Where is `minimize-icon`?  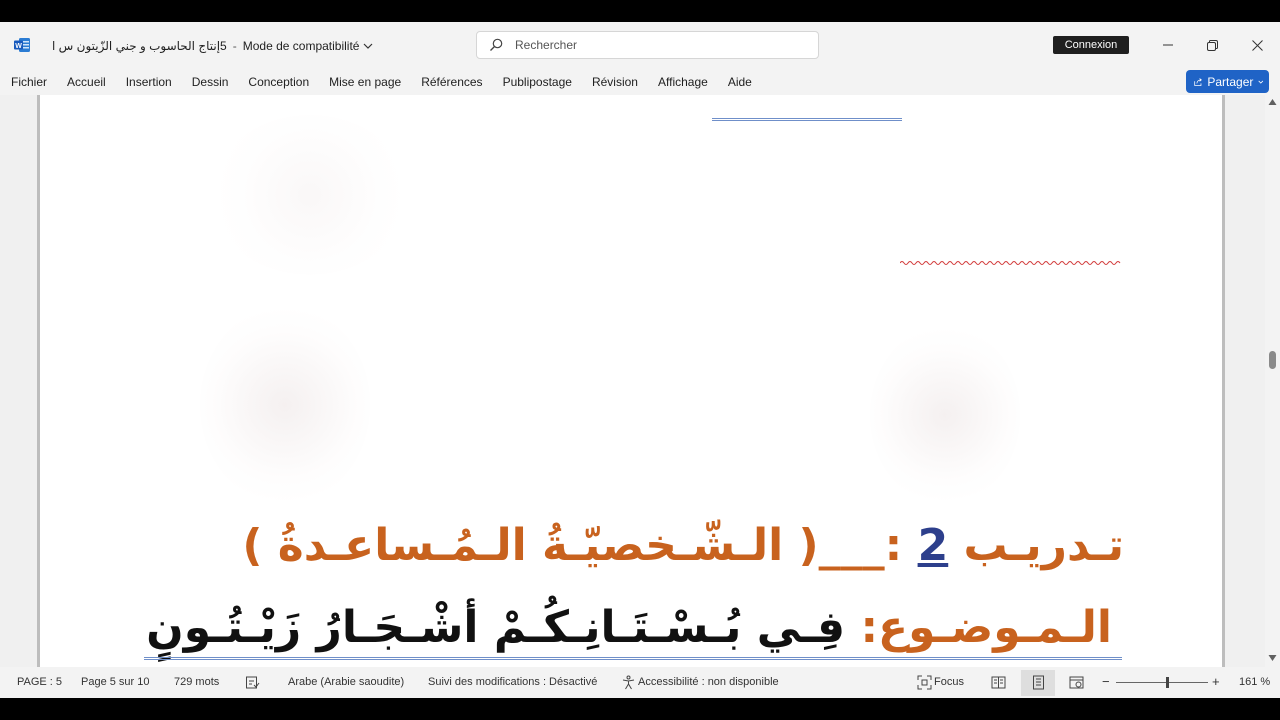 minimize-icon is located at coordinates (1168, 45).